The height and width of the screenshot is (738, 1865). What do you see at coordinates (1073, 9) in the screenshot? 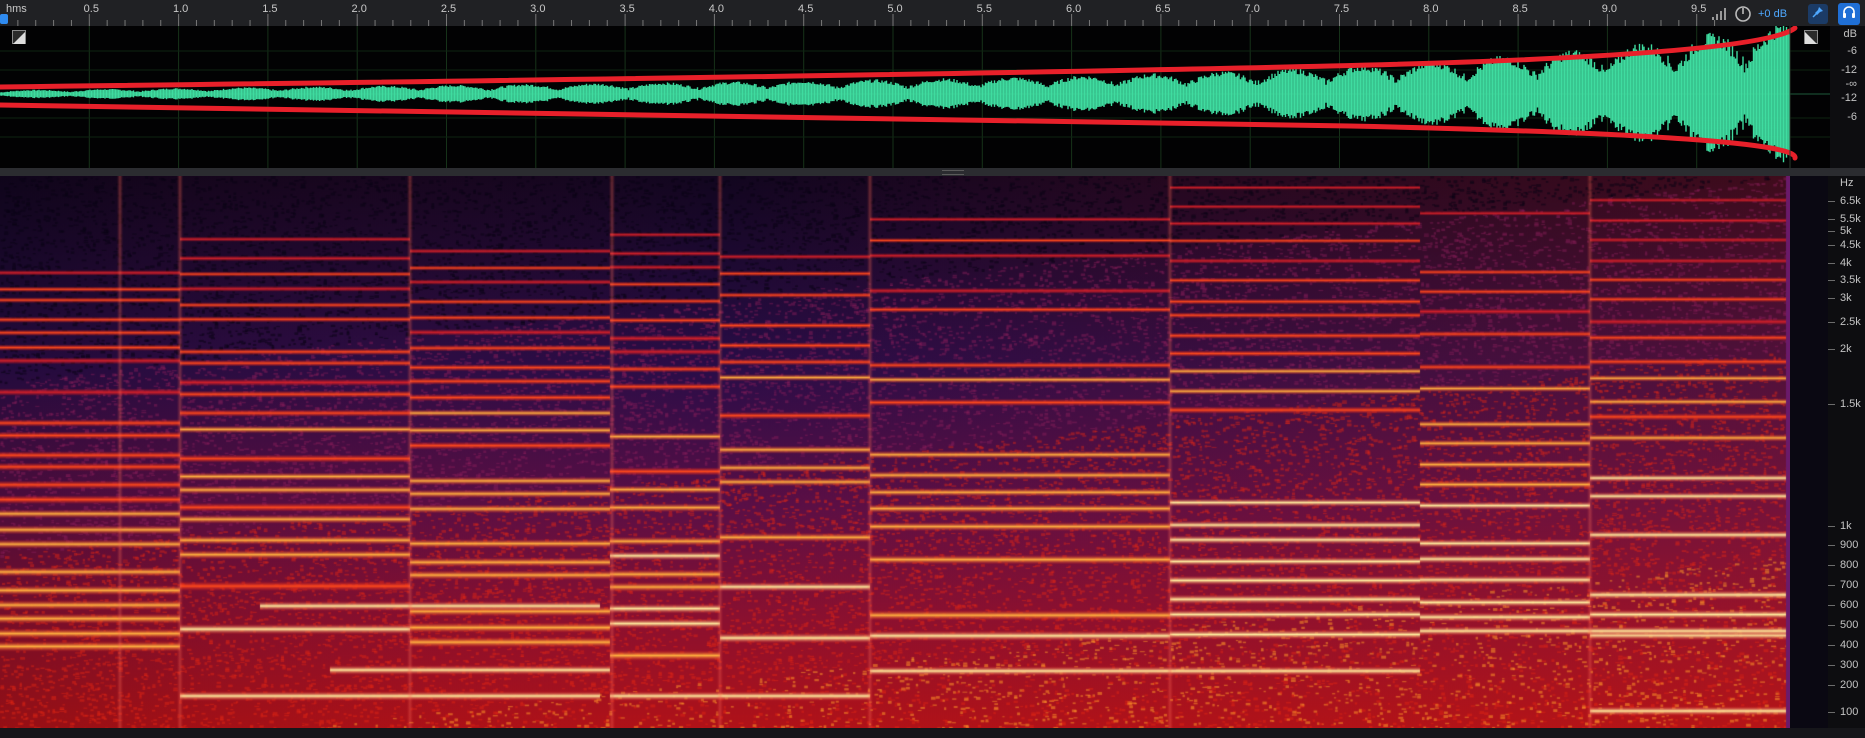
I see `ruler-tick-label: 6.0` at bounding box center [1073, 9].